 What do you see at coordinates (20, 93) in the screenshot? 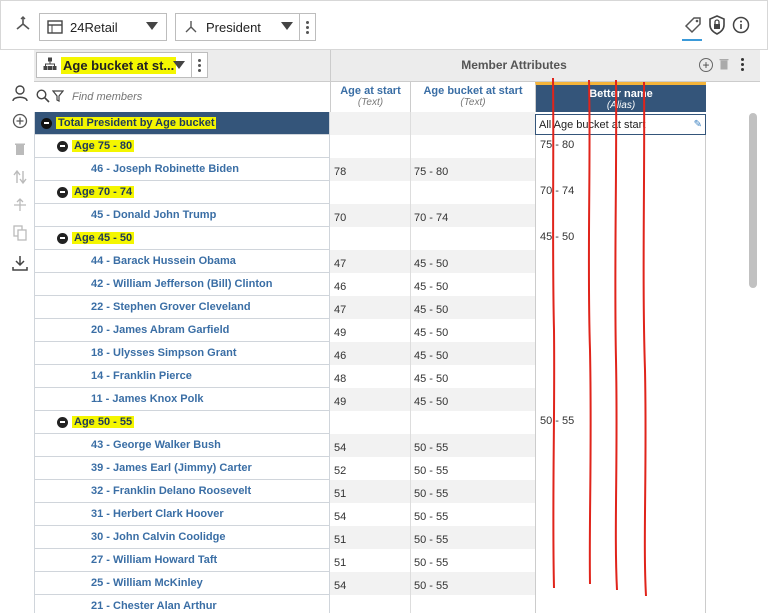
I see `user-icon` at bounding box center [20, 93].